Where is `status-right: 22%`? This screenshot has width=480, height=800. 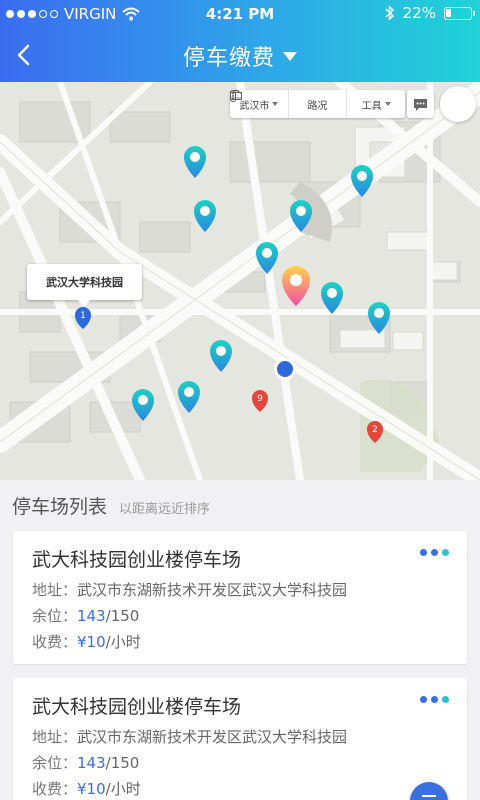 status-right: 22% is located at coordinates (430, 13).